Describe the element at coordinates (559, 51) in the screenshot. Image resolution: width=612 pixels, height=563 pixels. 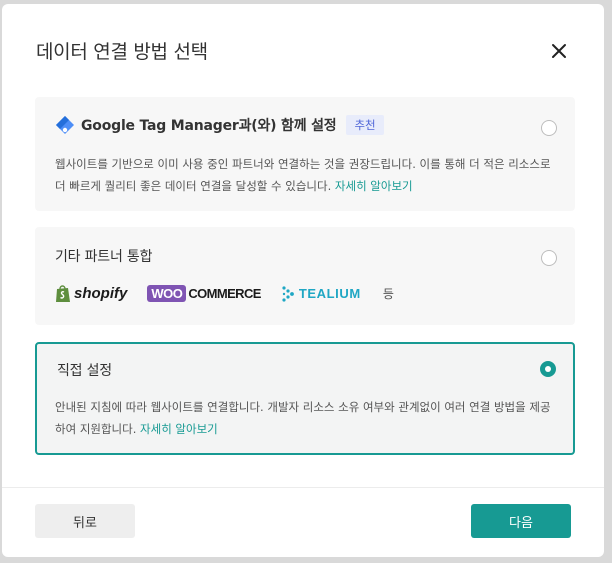
I see `close-icon` at that location.